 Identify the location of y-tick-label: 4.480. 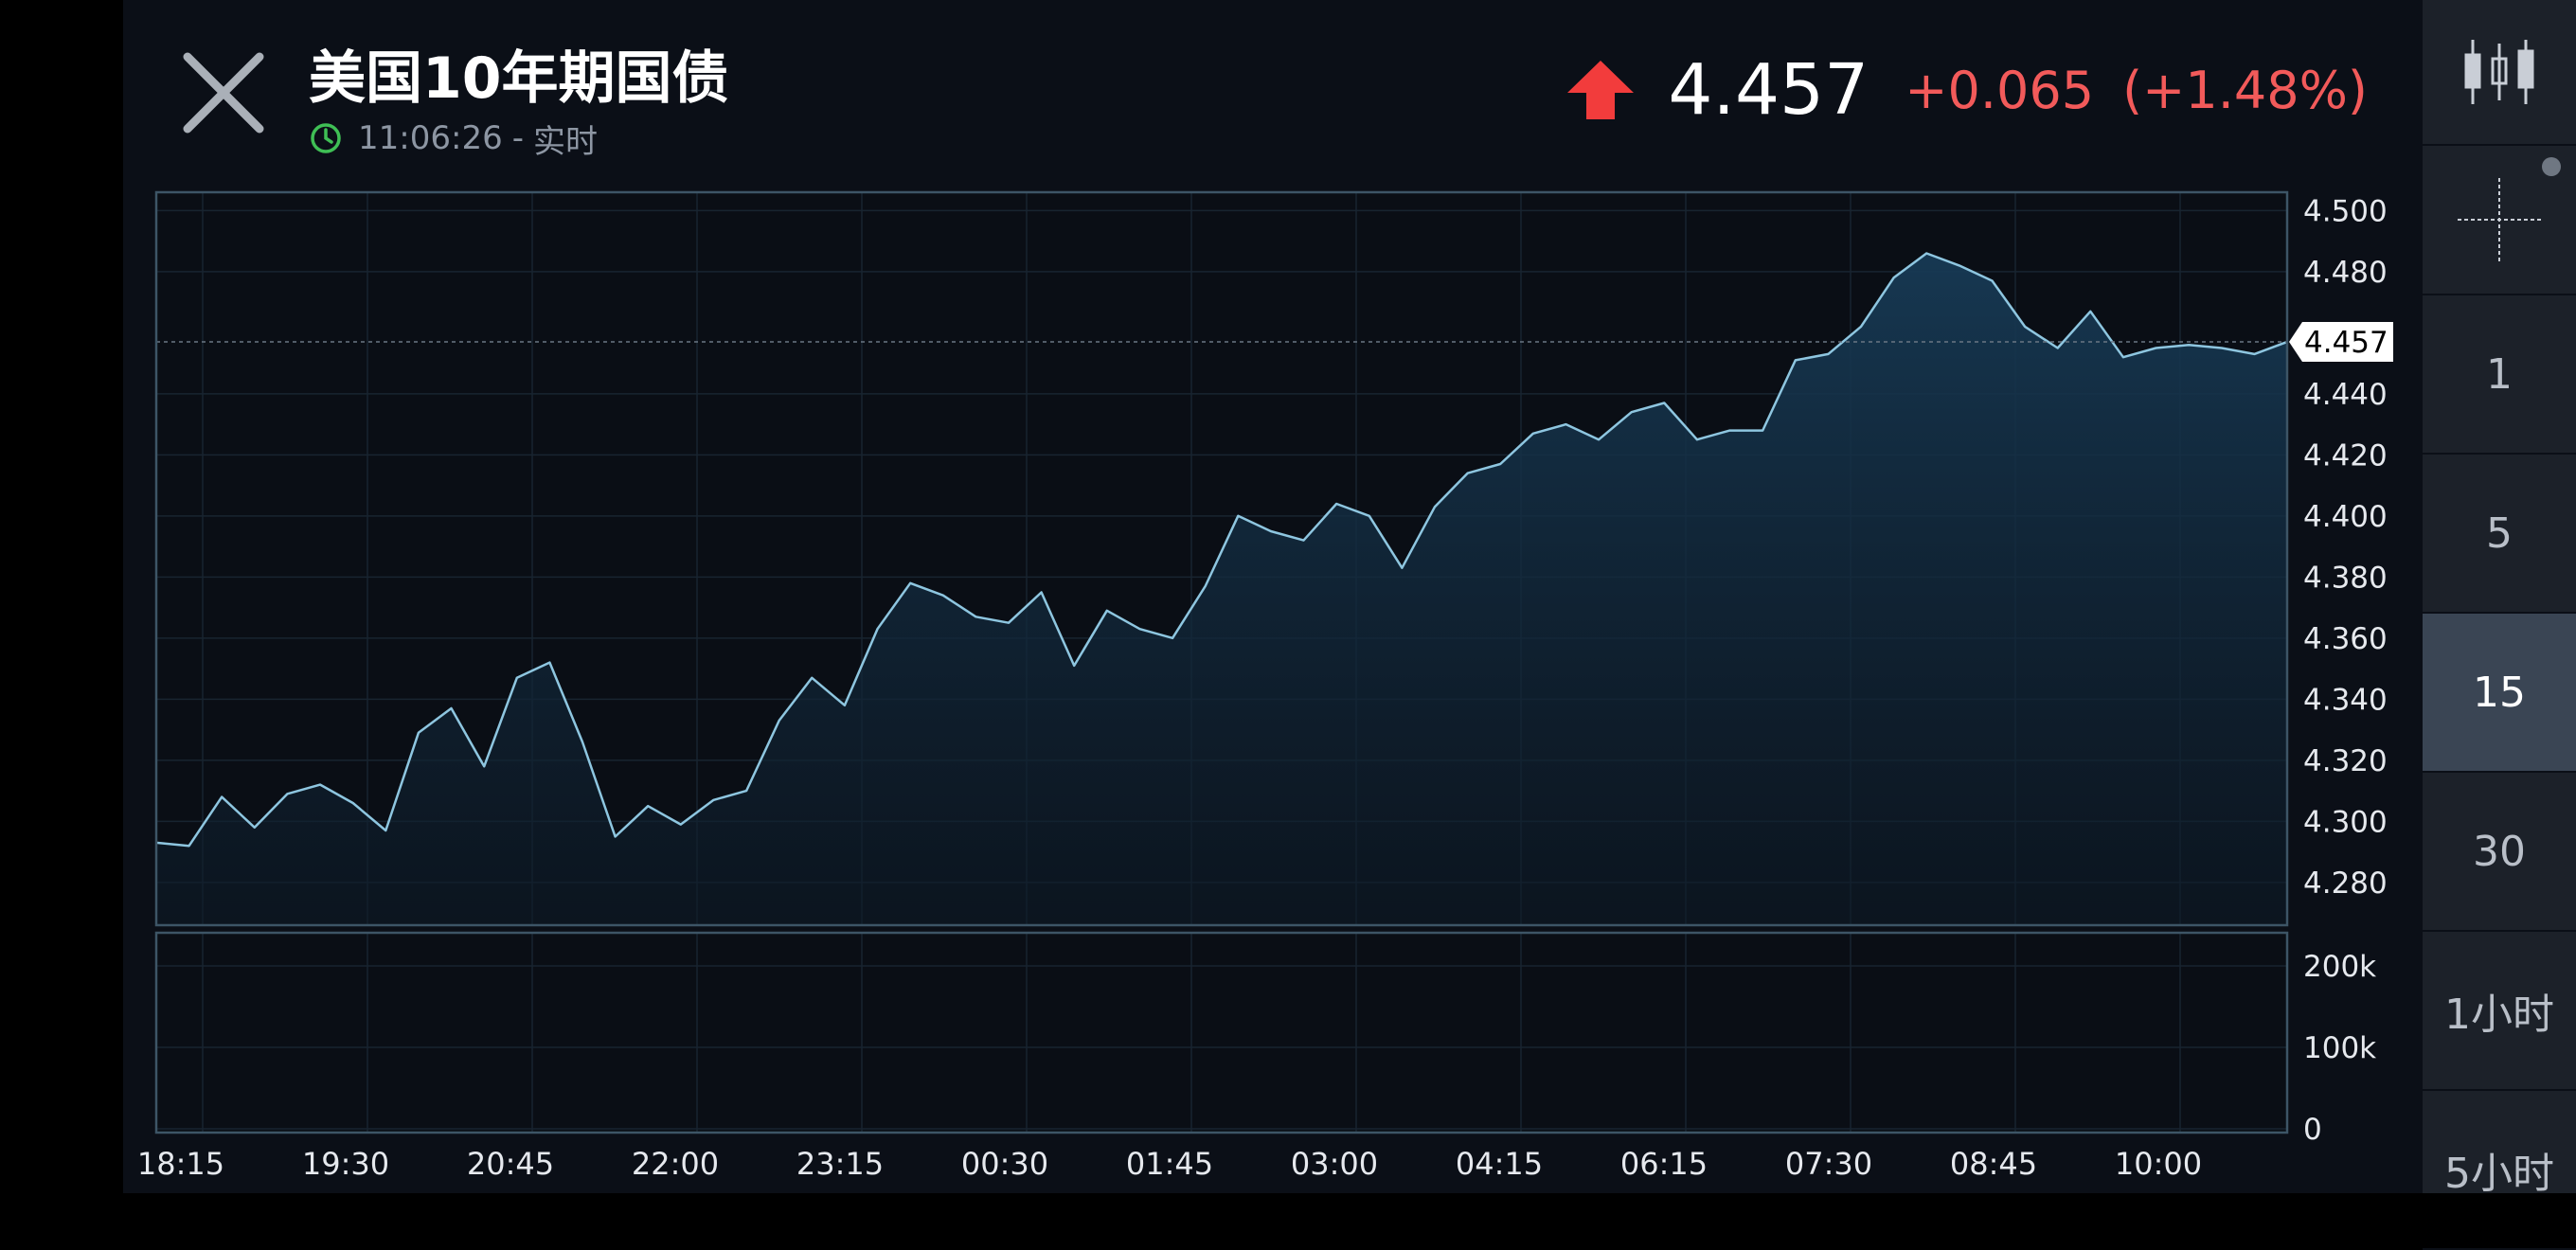
(2345, 273).